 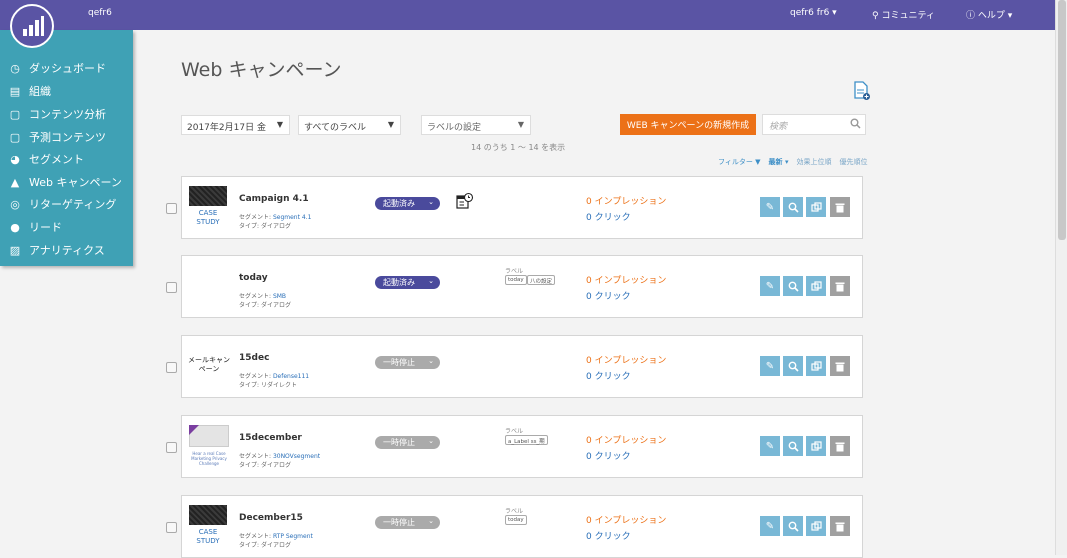 I want to click on campaign-name: December15, so click(x=271, y=518).